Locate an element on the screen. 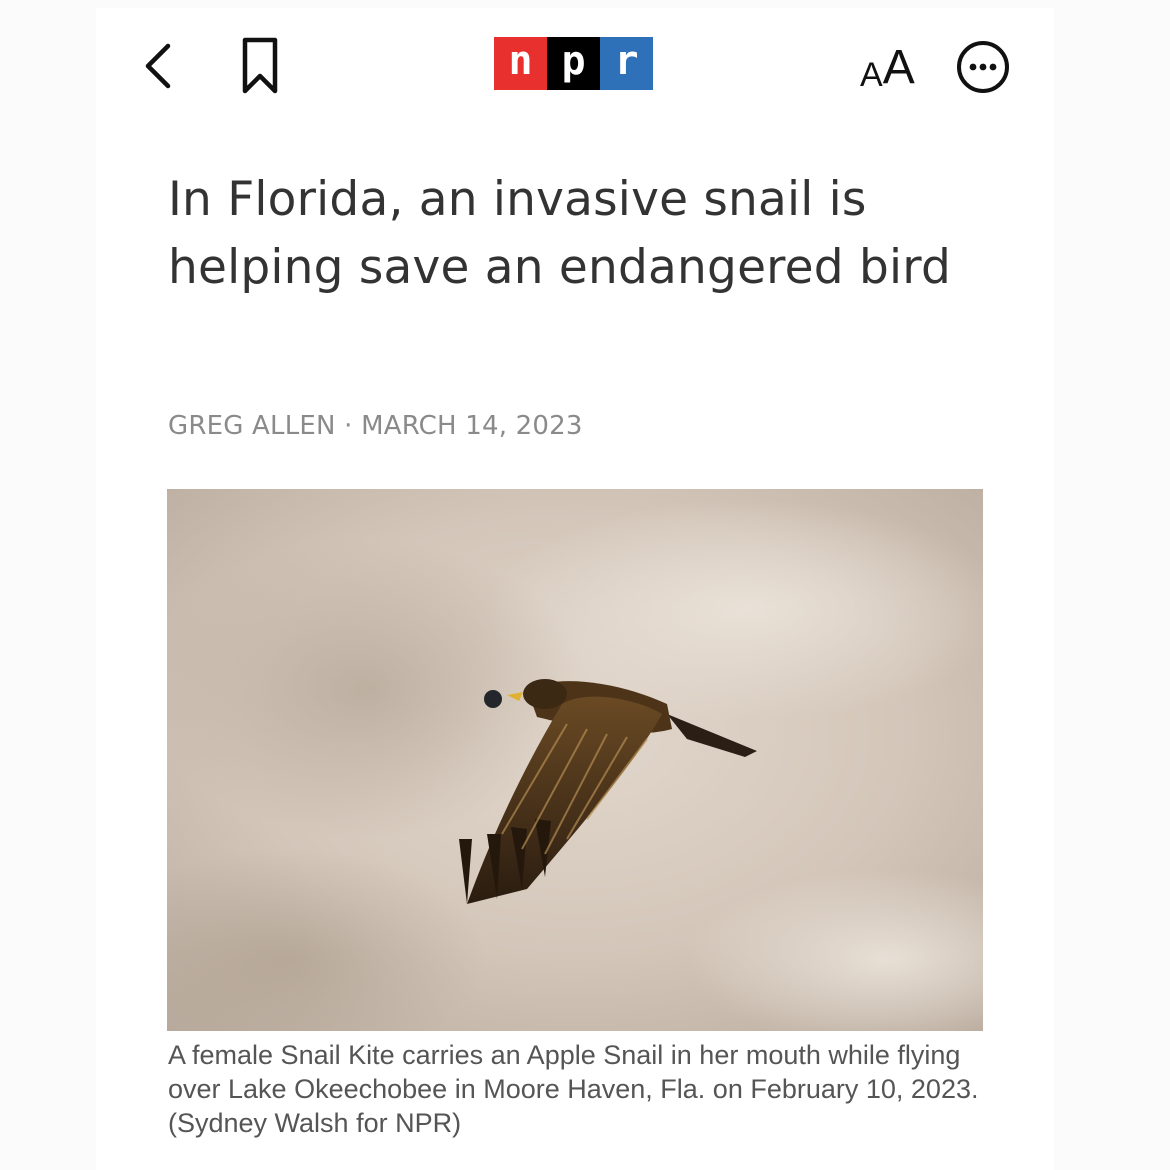 The width and height of the screenshot is (1170, 1170). logo-letter-p: p is located at coordinates (573, 63).